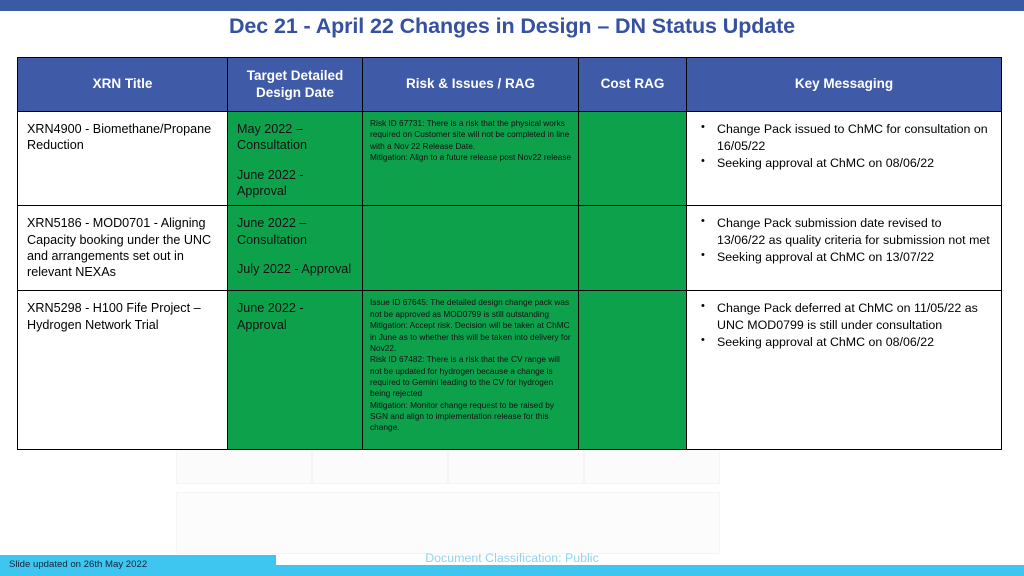 Image resolution: width=1024 pixels, height=576 pixels. Describe the element at coordinates (272, 231) in the screenshot. I see `target-date-line-1: June 2022 – Consultation` at that location.